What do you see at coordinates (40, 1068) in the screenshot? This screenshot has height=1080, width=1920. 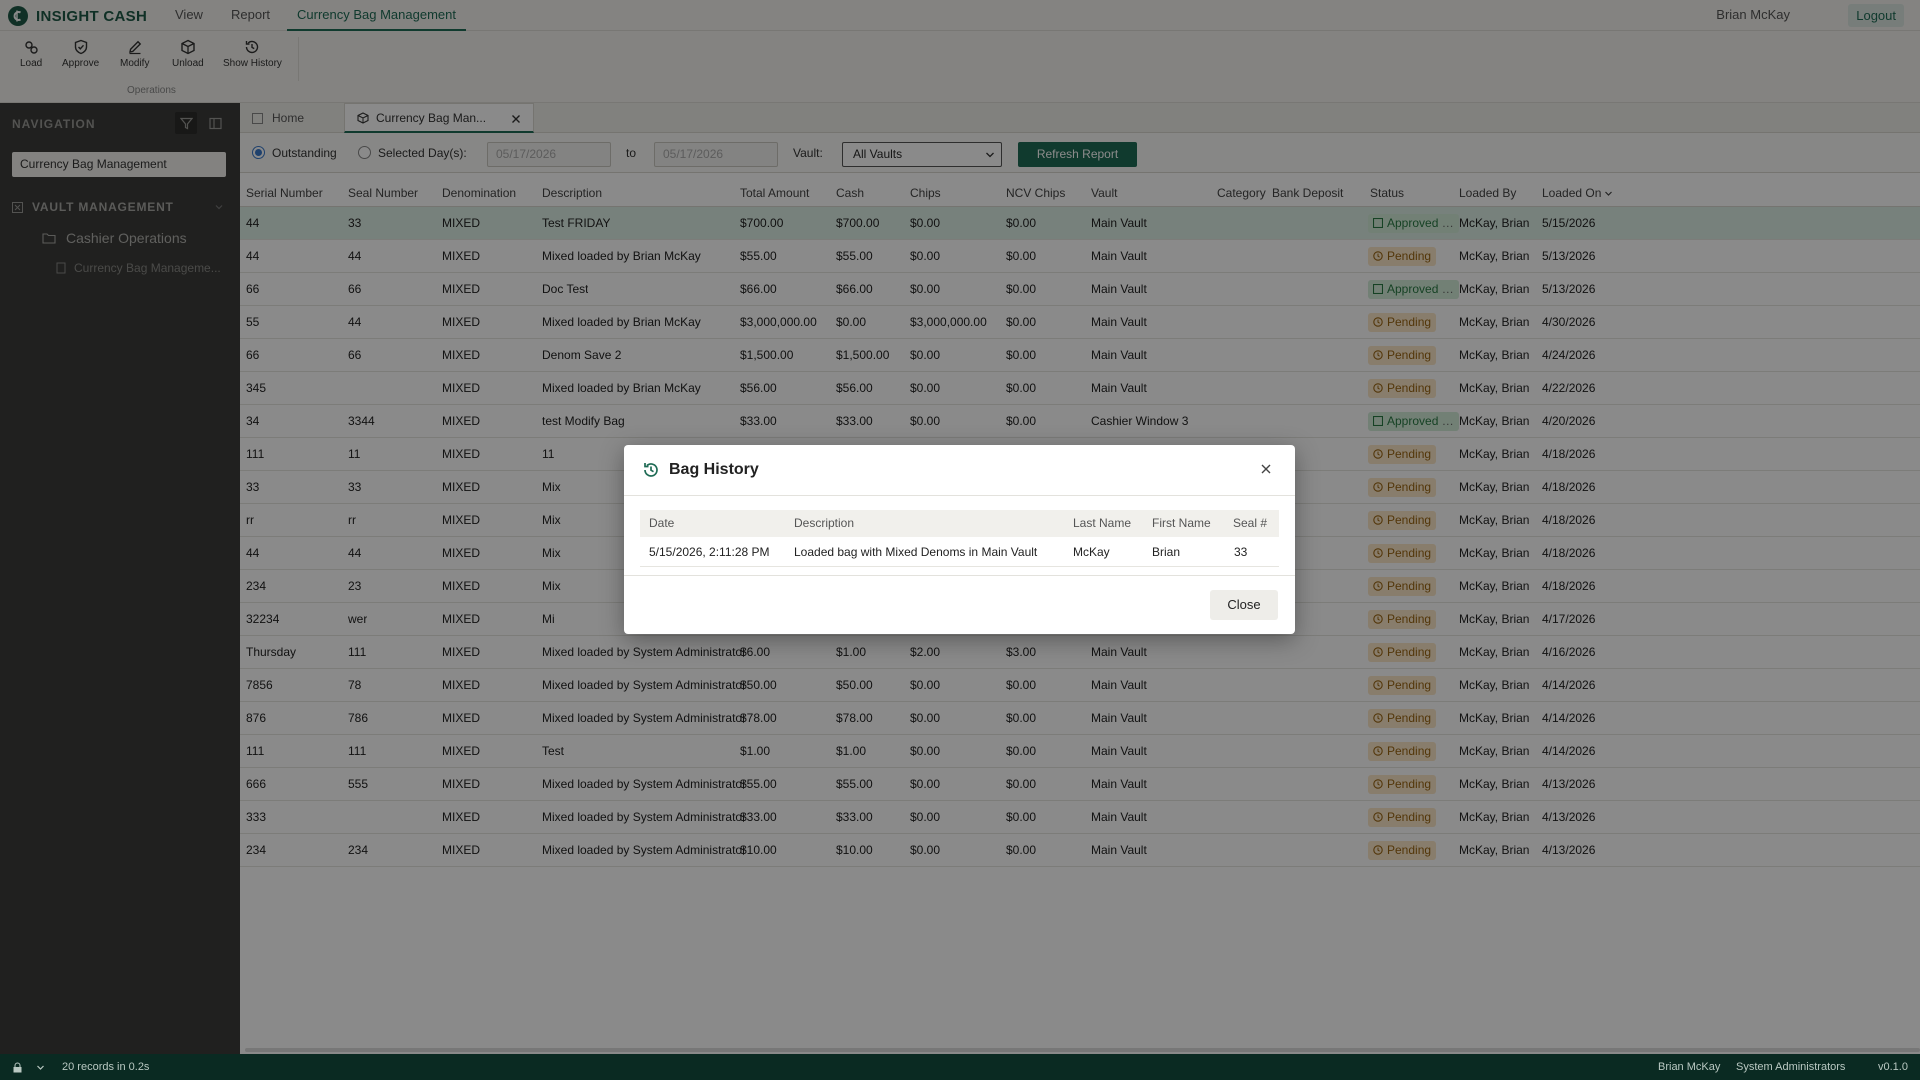 I see `chevron-down-icon` at bounding box center [40, 1068].